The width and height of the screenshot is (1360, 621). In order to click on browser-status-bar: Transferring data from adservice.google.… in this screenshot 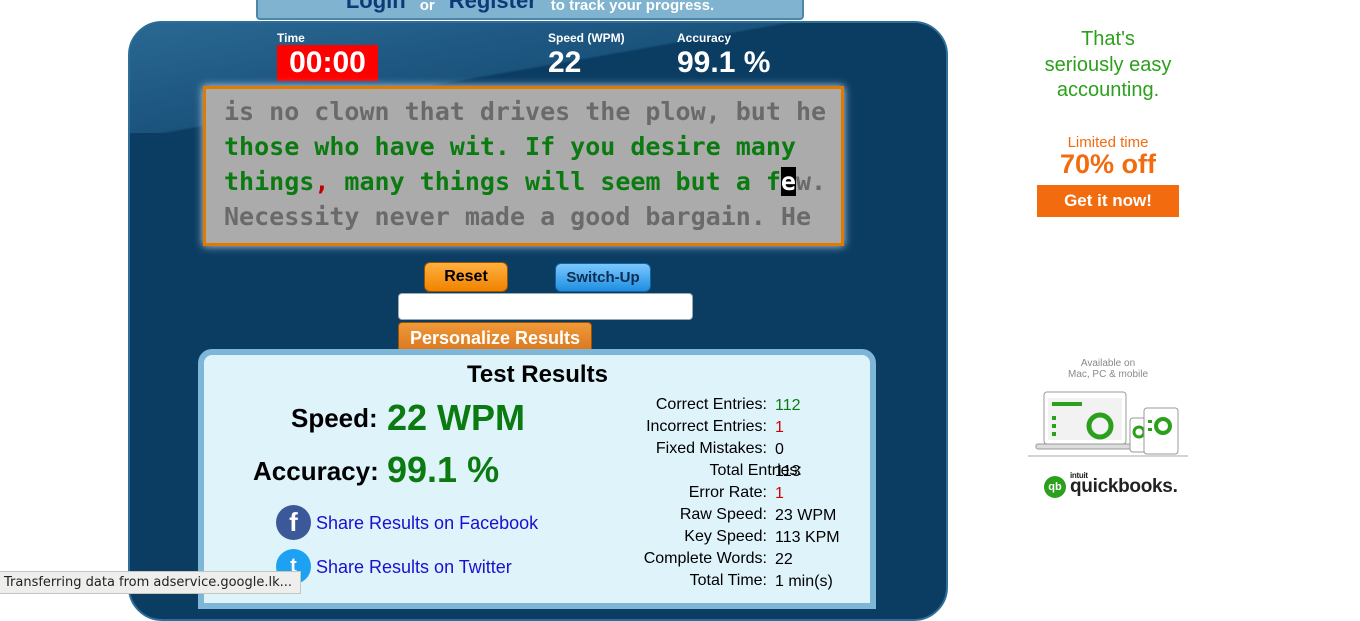, I will do `click(151, 582)`.